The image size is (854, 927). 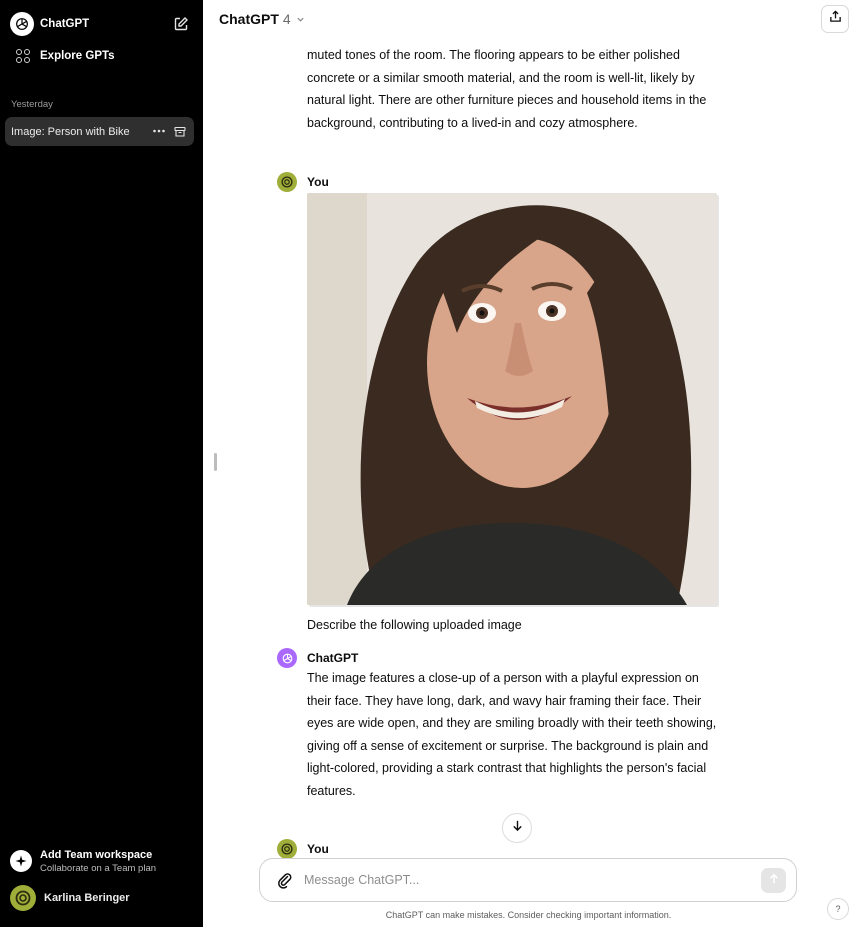 I want to click on team-title: Add Team workspace, so click(x=96, y=855).